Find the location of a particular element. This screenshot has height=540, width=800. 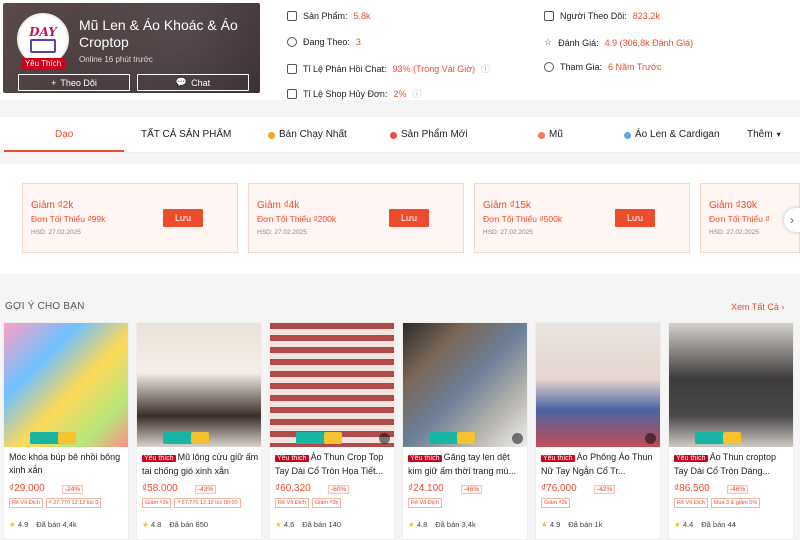

product-tags: Rẻ Vô Địch Mua 3 & giảm 5% is located at coordinates (732, 503).